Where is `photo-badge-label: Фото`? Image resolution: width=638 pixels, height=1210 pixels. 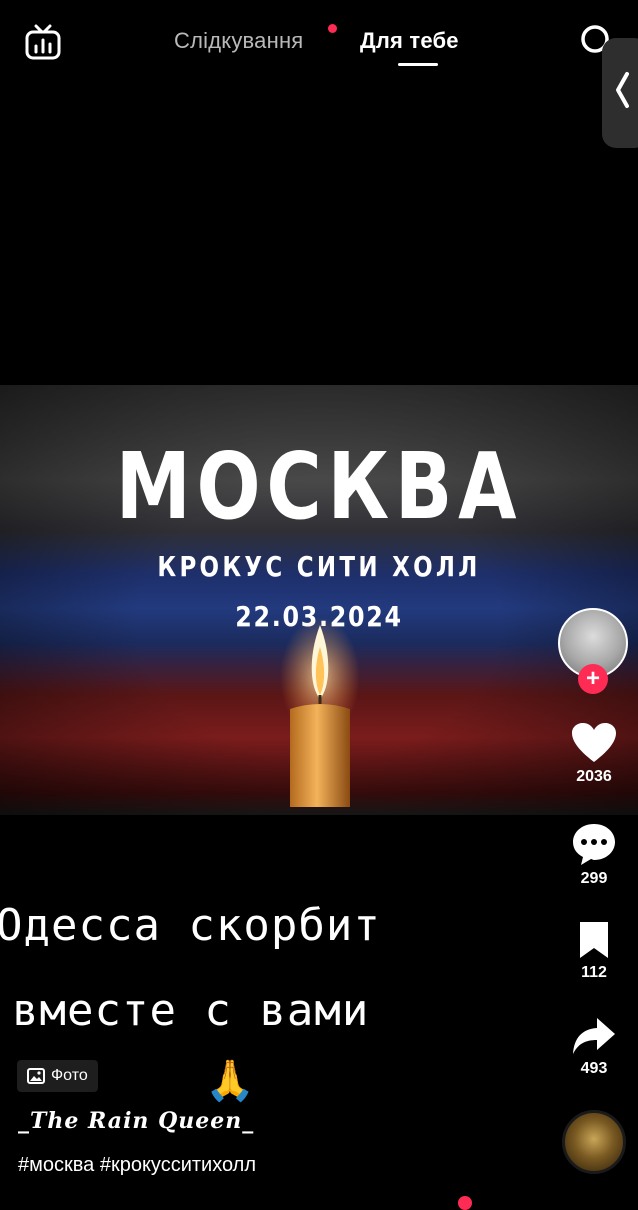 photo-badge-label: Фото is located at coordinates (69, 1075).